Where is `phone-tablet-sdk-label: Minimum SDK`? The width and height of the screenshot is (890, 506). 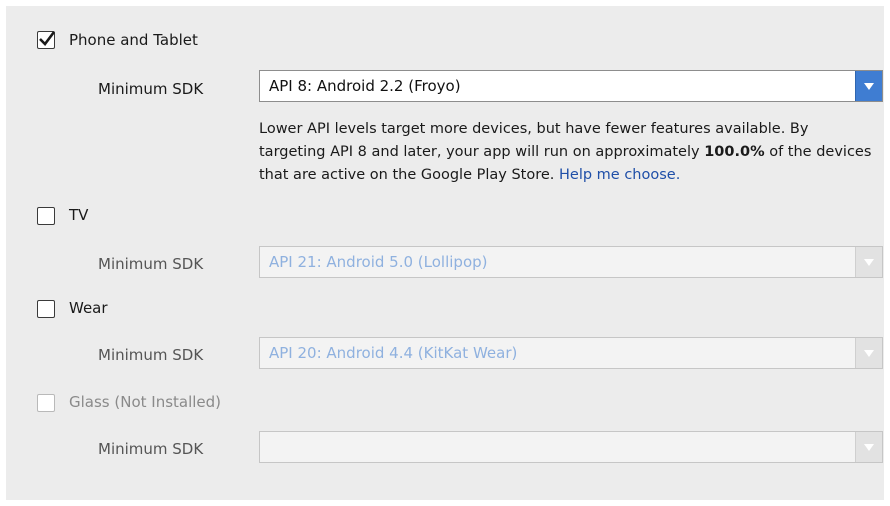
phone-tablet-sdk-label: Minimum SDK is located at coordinates (151, 89).